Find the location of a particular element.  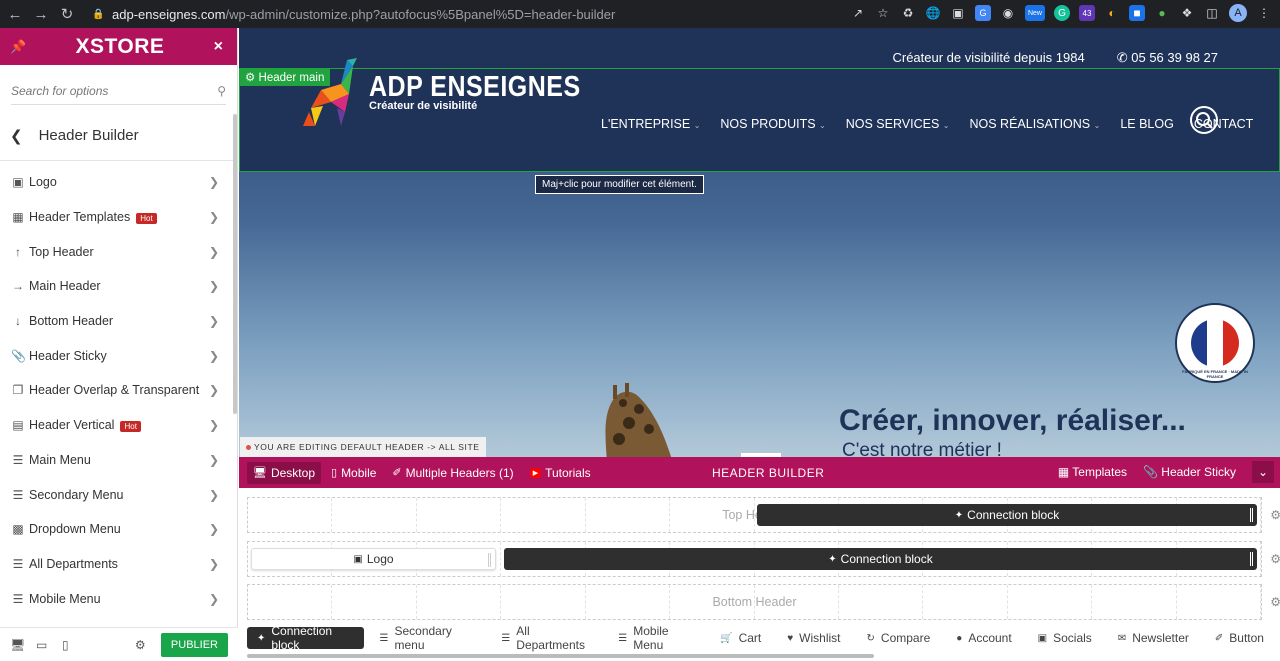

sidebar-item-header-templates: ▦ Header Templates Hot ❯ is located at coordinates (118, 217).